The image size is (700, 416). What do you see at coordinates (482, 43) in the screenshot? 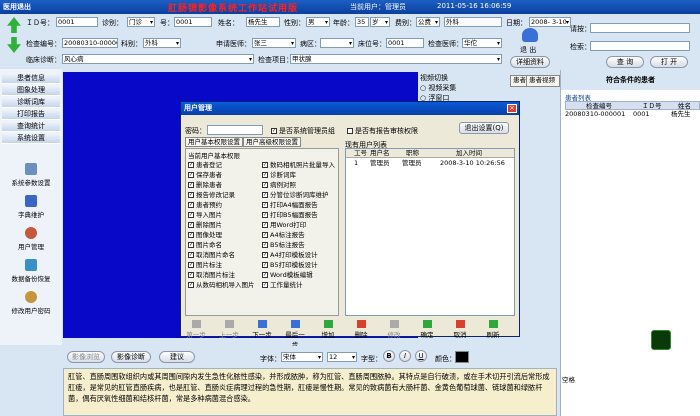
I see `check-doc-select: 华佗` at bounding box center [482, 43].